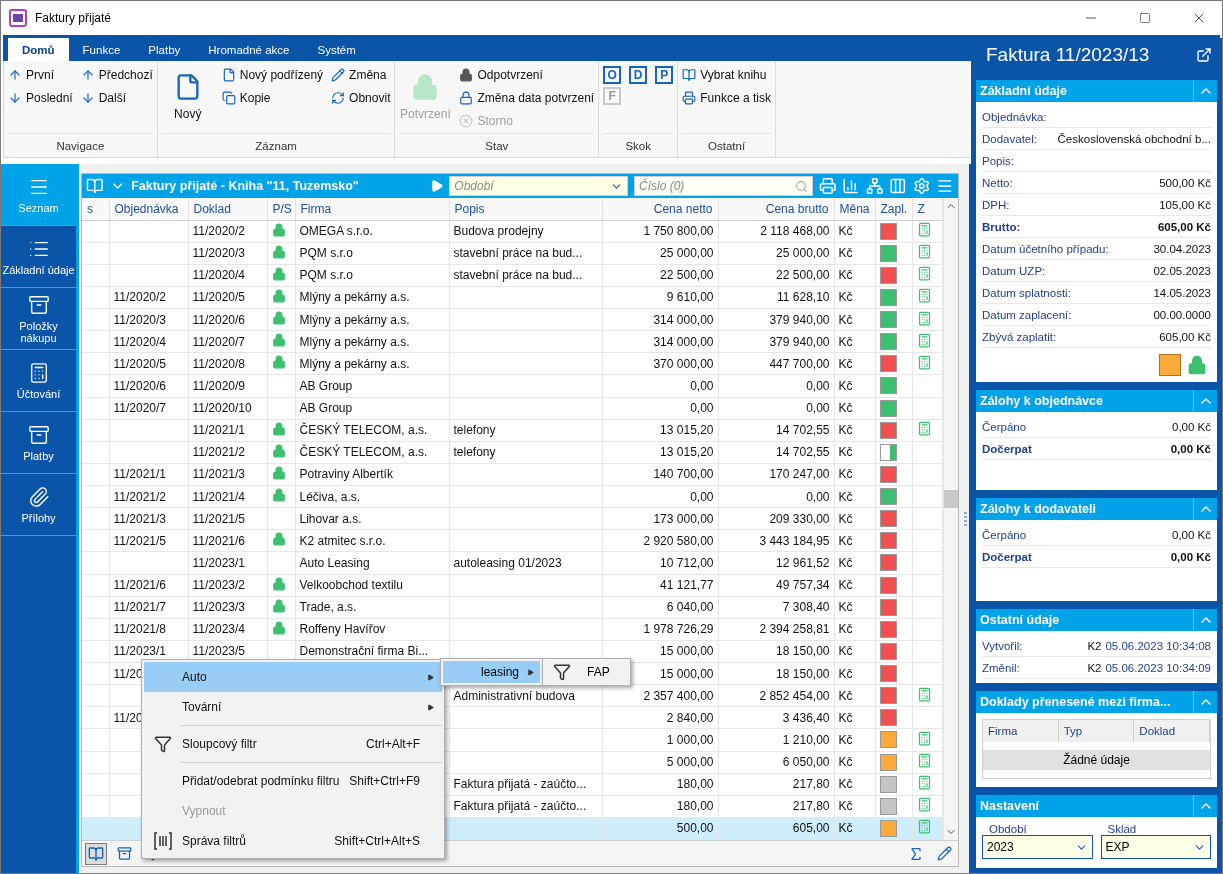 The image size is (1223, 874). What do you see at coordinates (998, 160) in the screenshot?
I see `field-label: Popis:` at bounding box center [998, 160].